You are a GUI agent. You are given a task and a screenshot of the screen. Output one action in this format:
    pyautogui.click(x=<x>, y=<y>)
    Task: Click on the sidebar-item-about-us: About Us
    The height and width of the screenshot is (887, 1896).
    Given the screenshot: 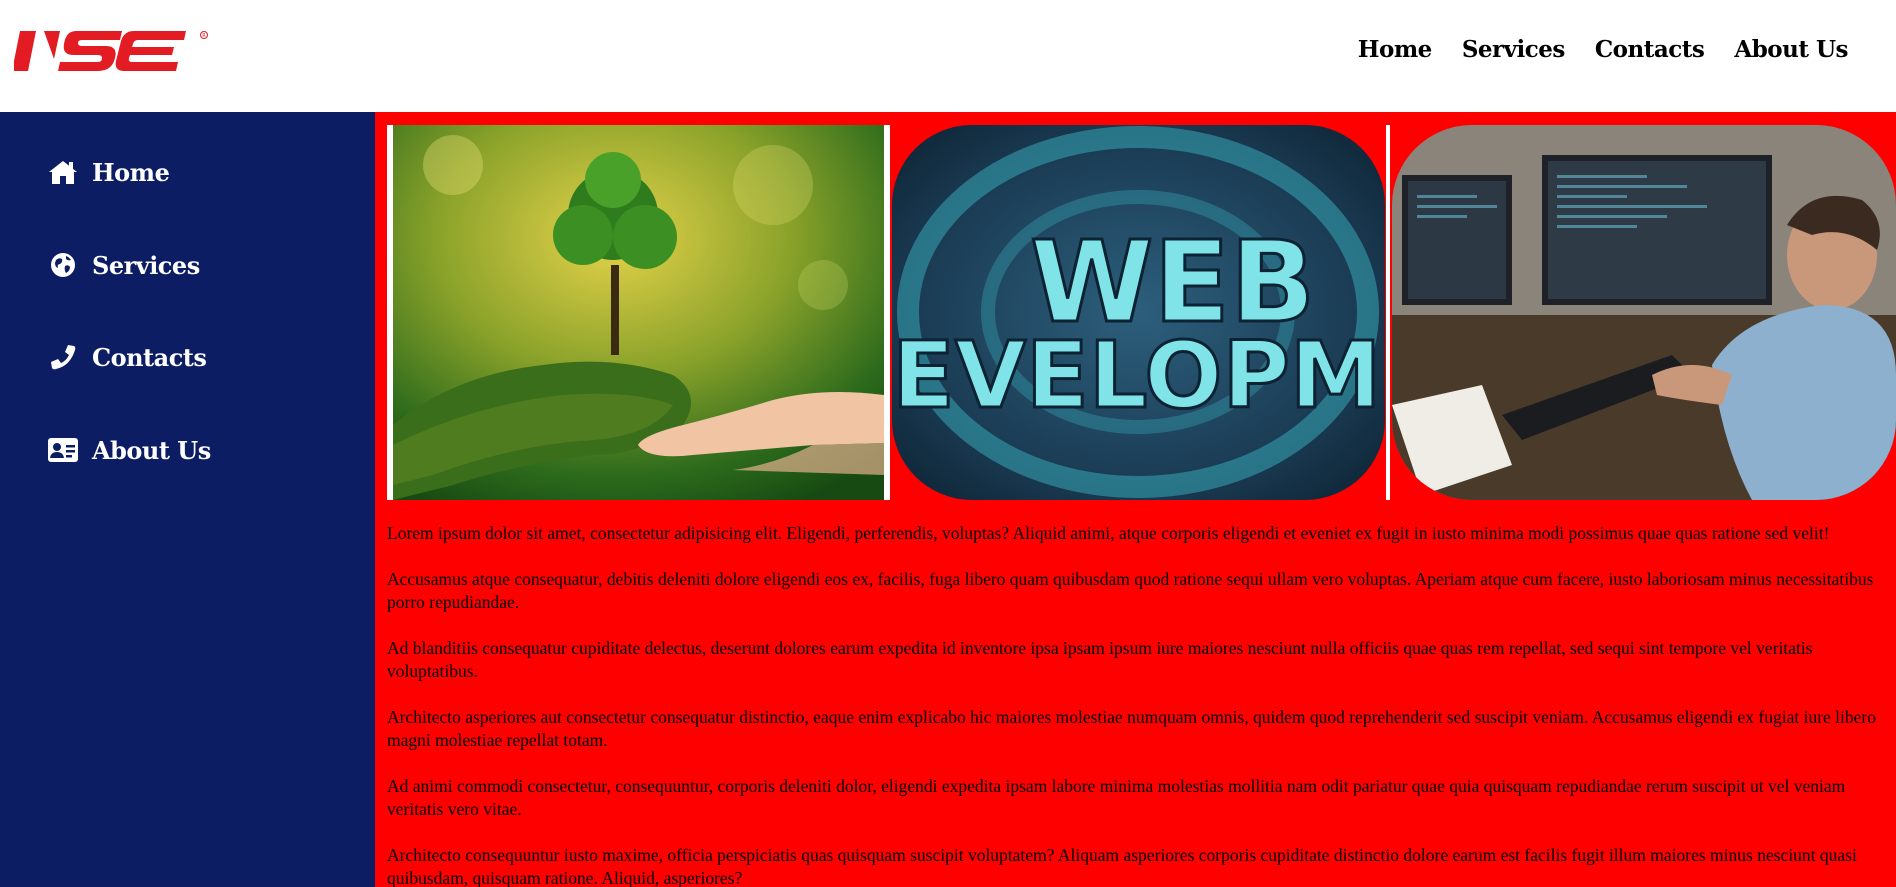 What is the action you would take?
    pyautogui.click(x=129, y=450)
    